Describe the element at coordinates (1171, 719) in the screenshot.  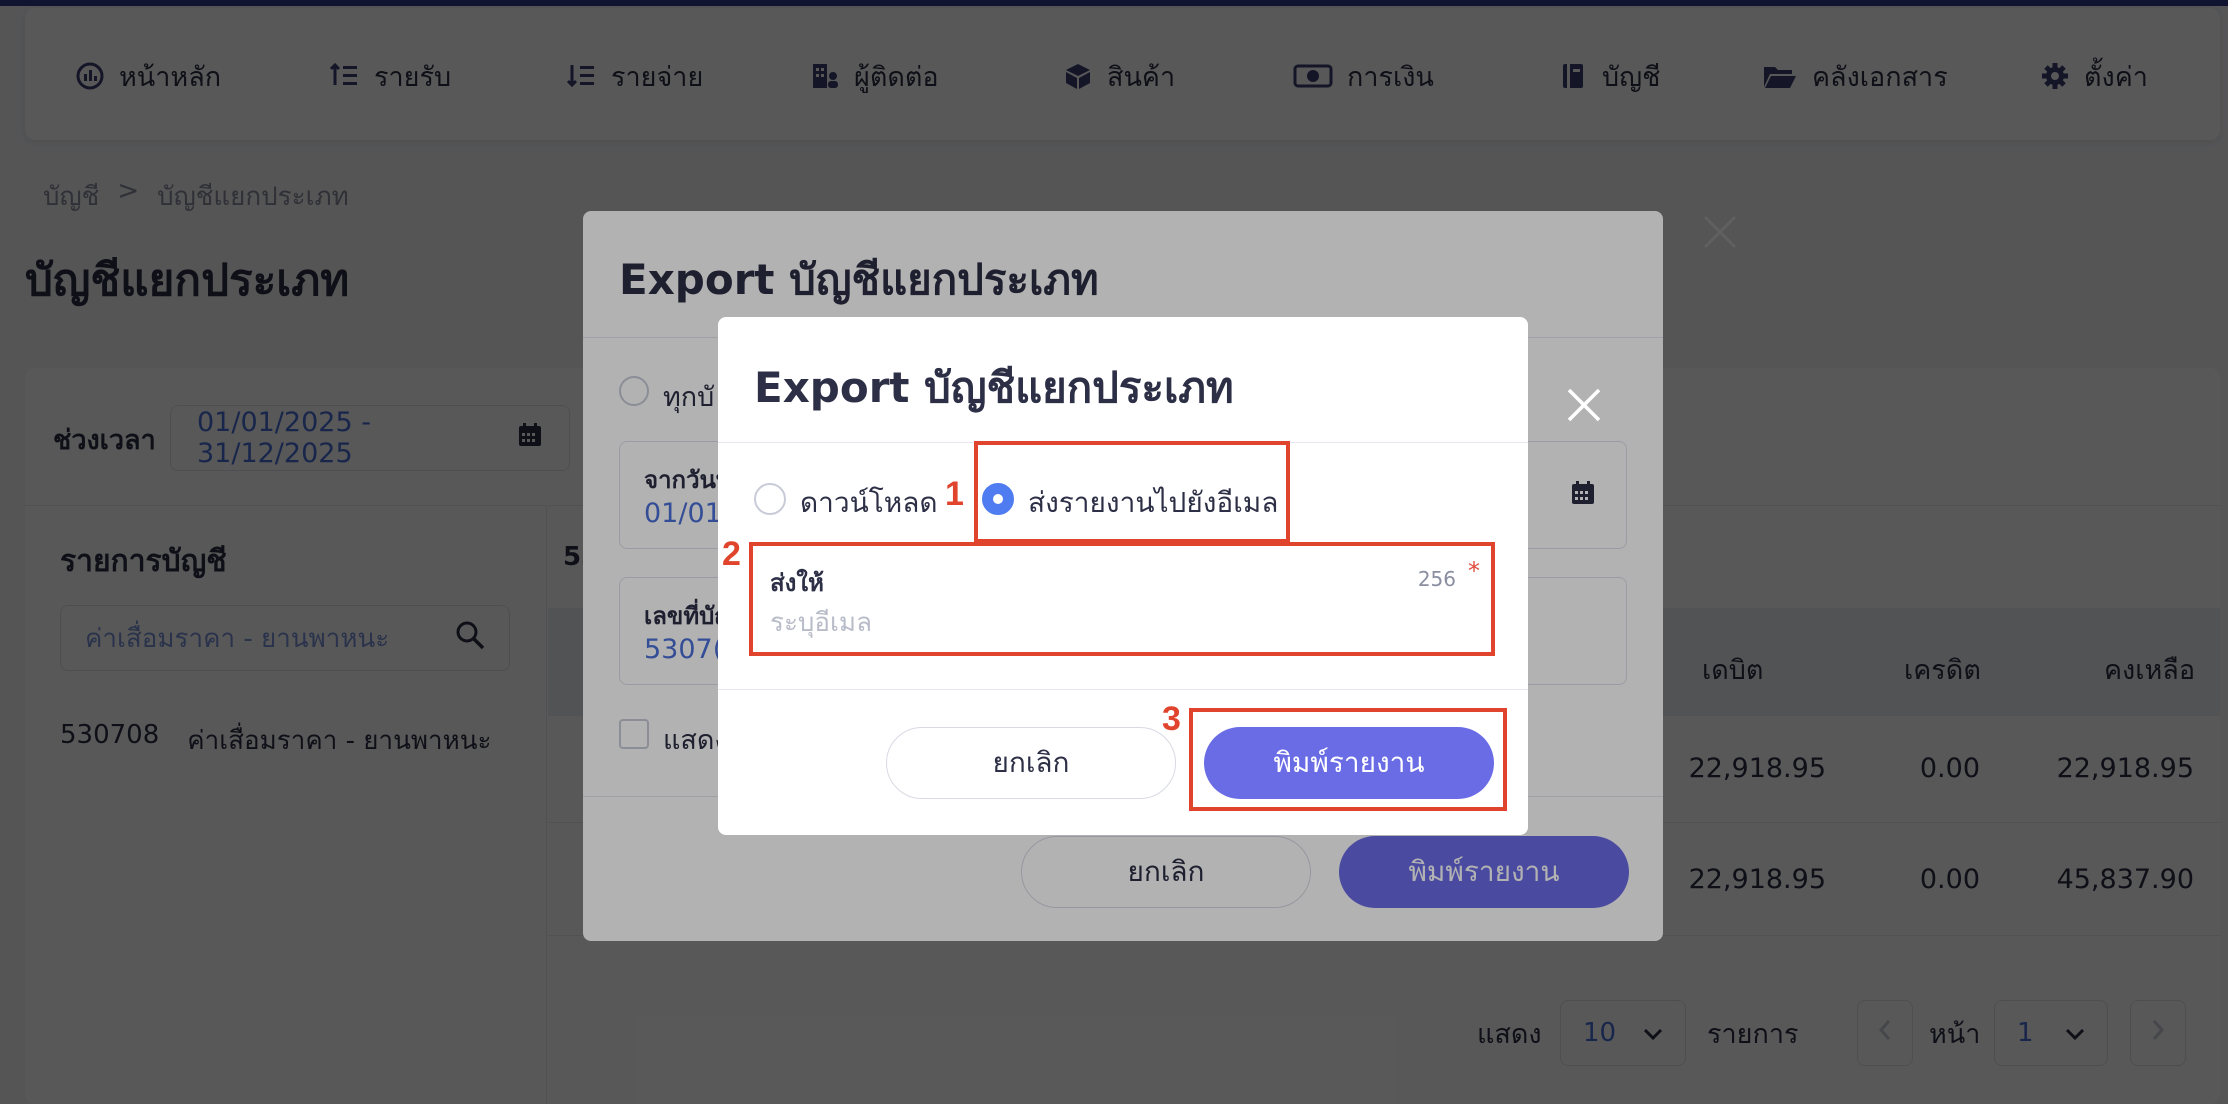
I see `step-number-3: 3` at that location.